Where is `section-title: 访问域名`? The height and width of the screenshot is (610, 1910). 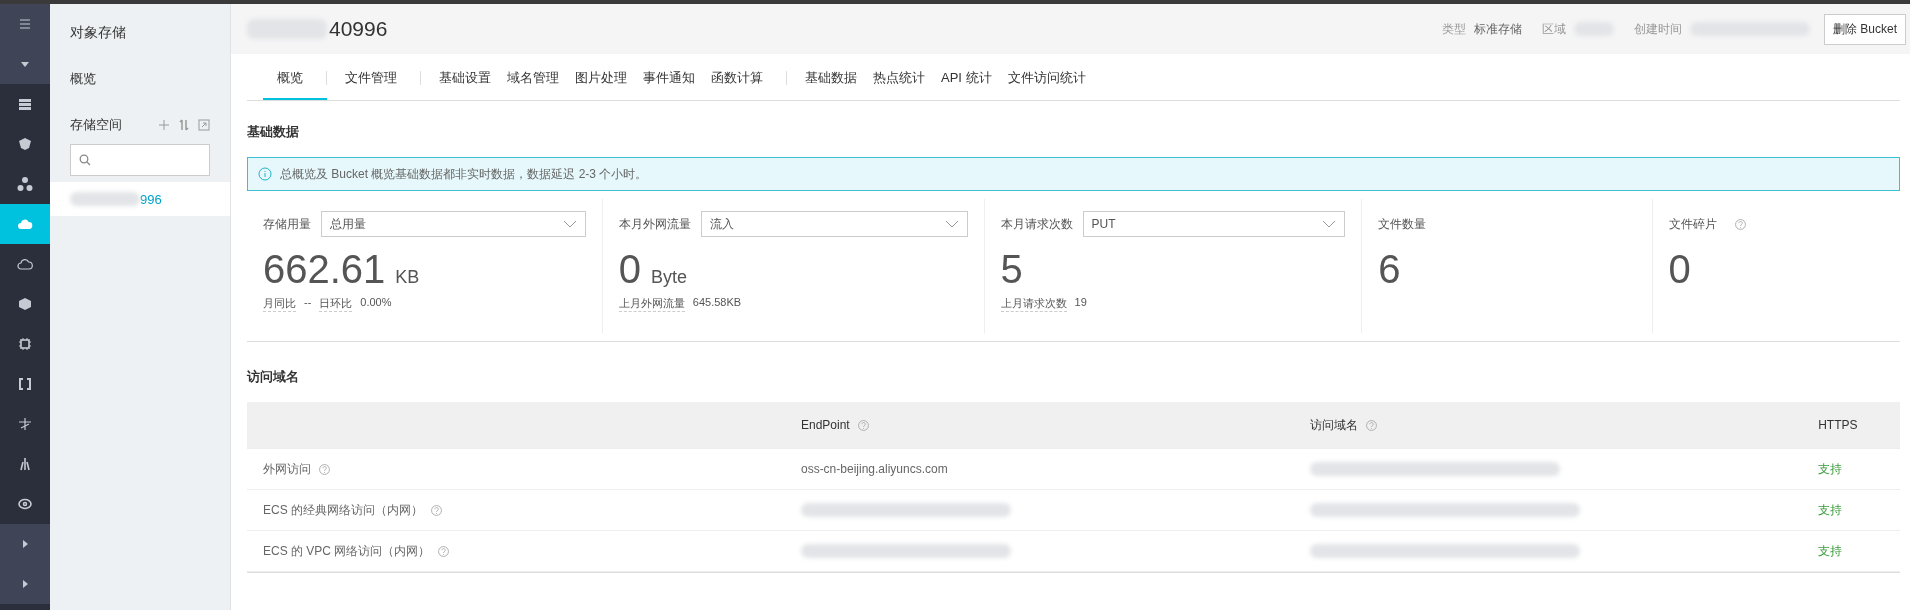
section-title: 访问域名 is located at coordinates (273, 377).